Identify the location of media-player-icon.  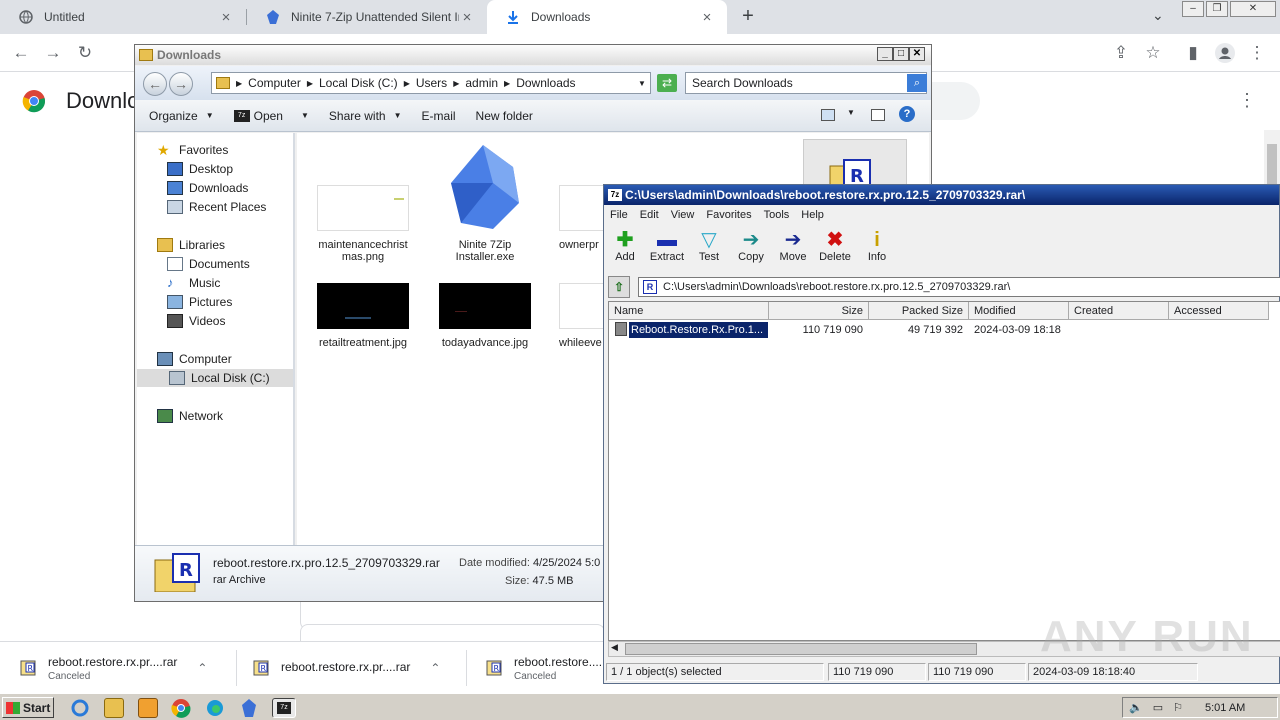
(148, 708).